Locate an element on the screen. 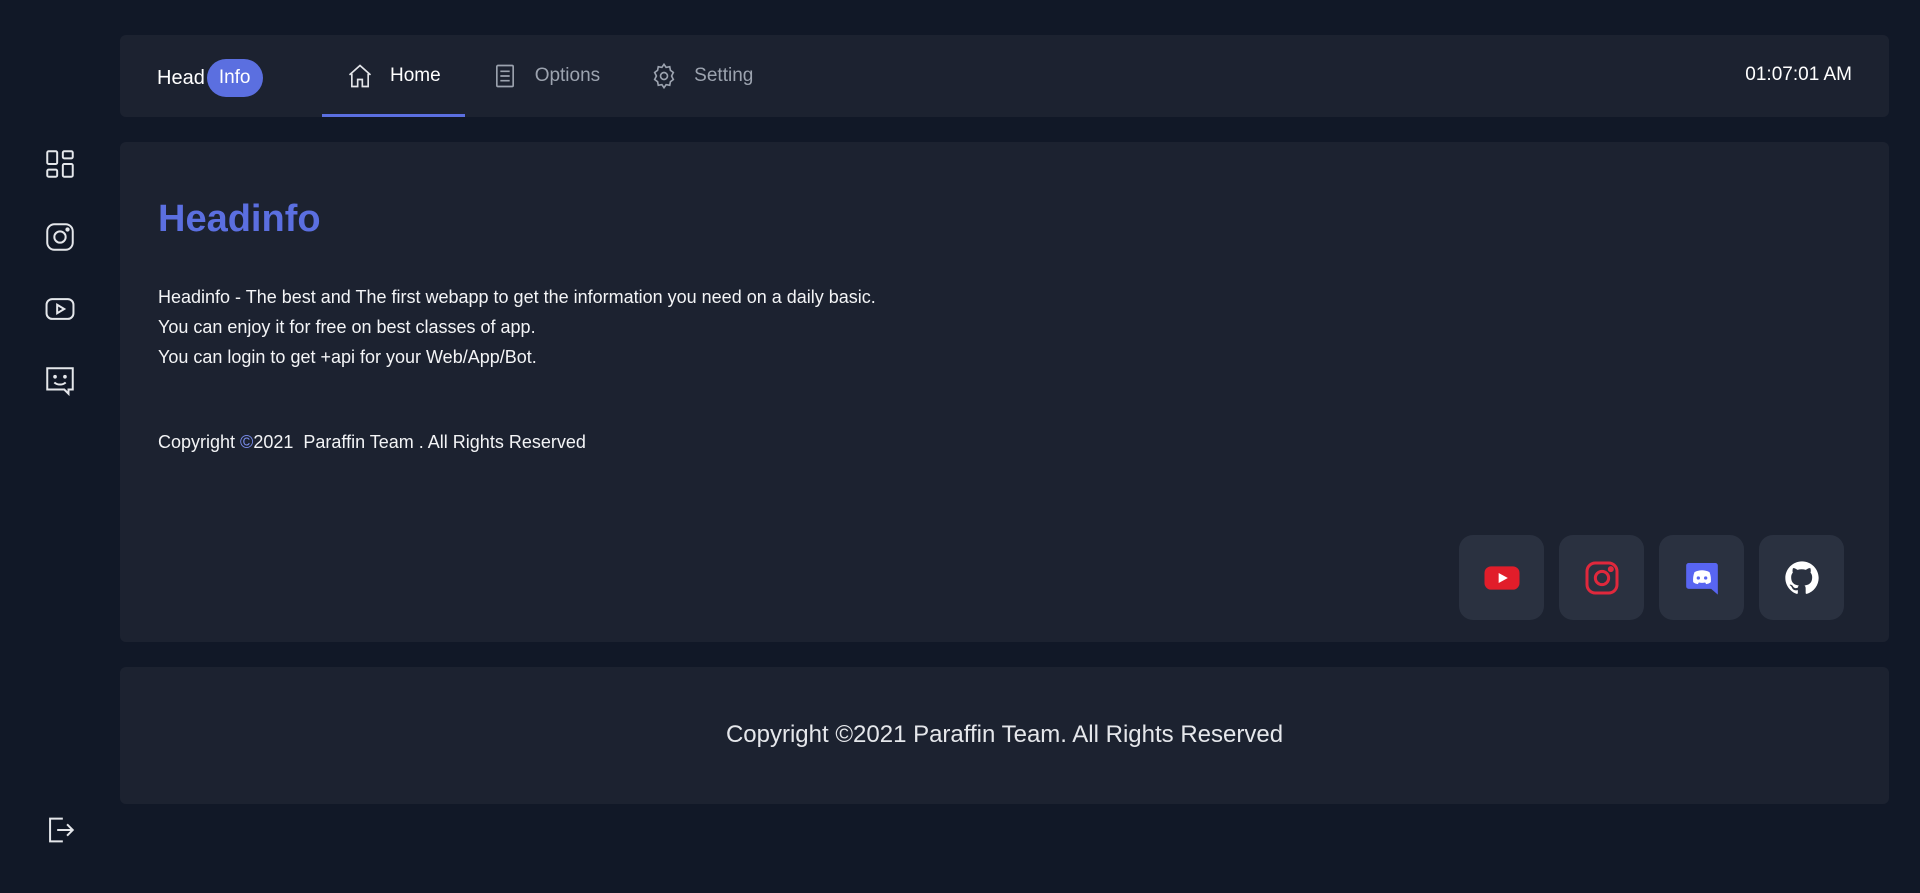  instagram-button is located at coordinates (1601, 577).